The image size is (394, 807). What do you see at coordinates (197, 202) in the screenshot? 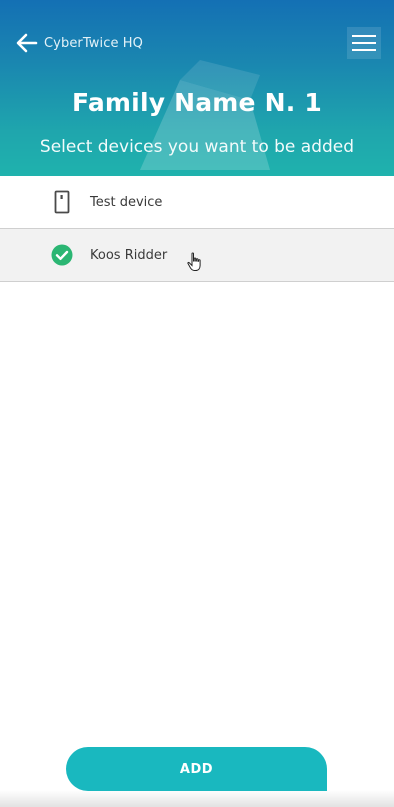
I see `device-row-test-device: Test device` at bounding box center [197, 202].